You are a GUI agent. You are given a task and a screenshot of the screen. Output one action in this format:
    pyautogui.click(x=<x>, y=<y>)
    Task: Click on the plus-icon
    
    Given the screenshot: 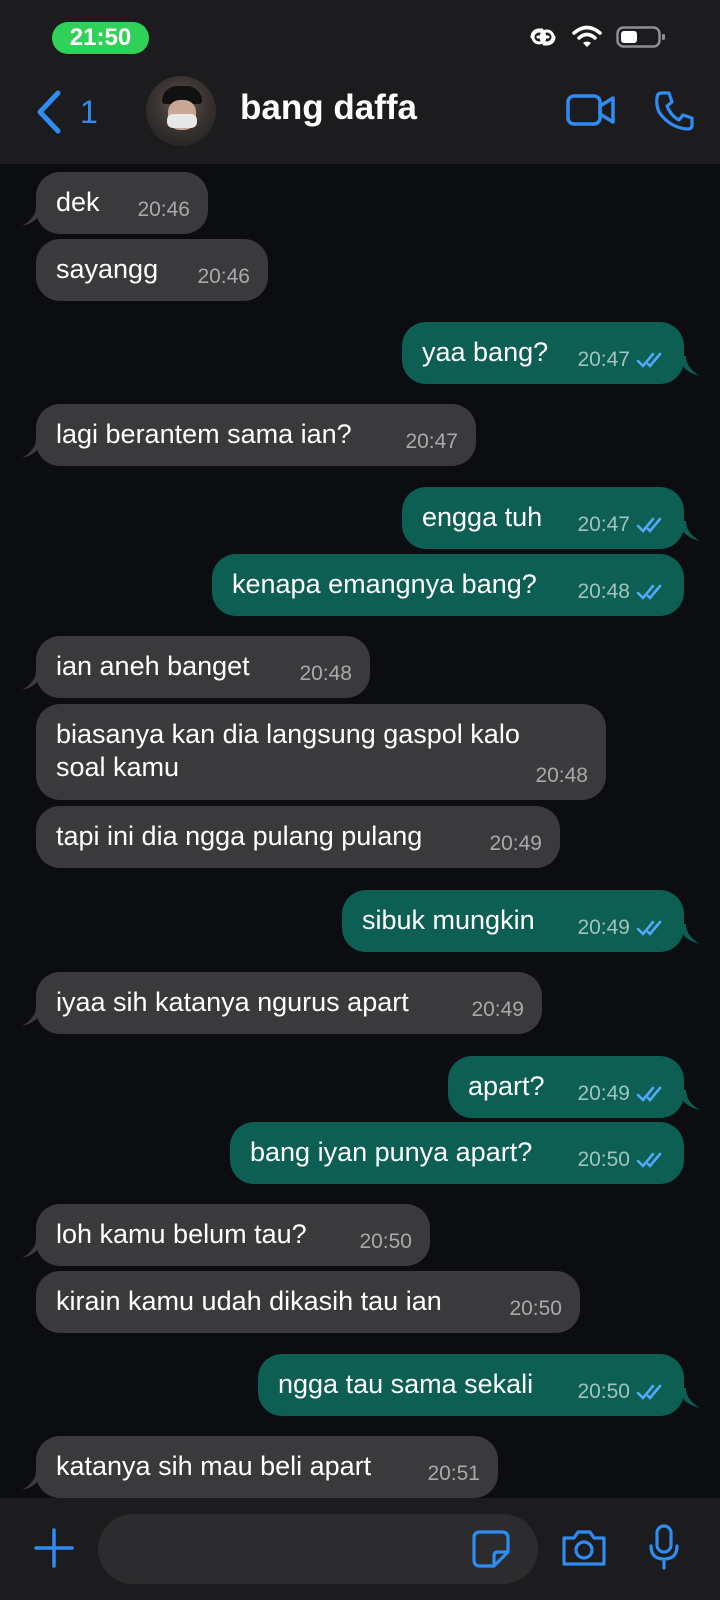 What is the action you would take?
    pyautogui.click(x=54, y=1548)
    